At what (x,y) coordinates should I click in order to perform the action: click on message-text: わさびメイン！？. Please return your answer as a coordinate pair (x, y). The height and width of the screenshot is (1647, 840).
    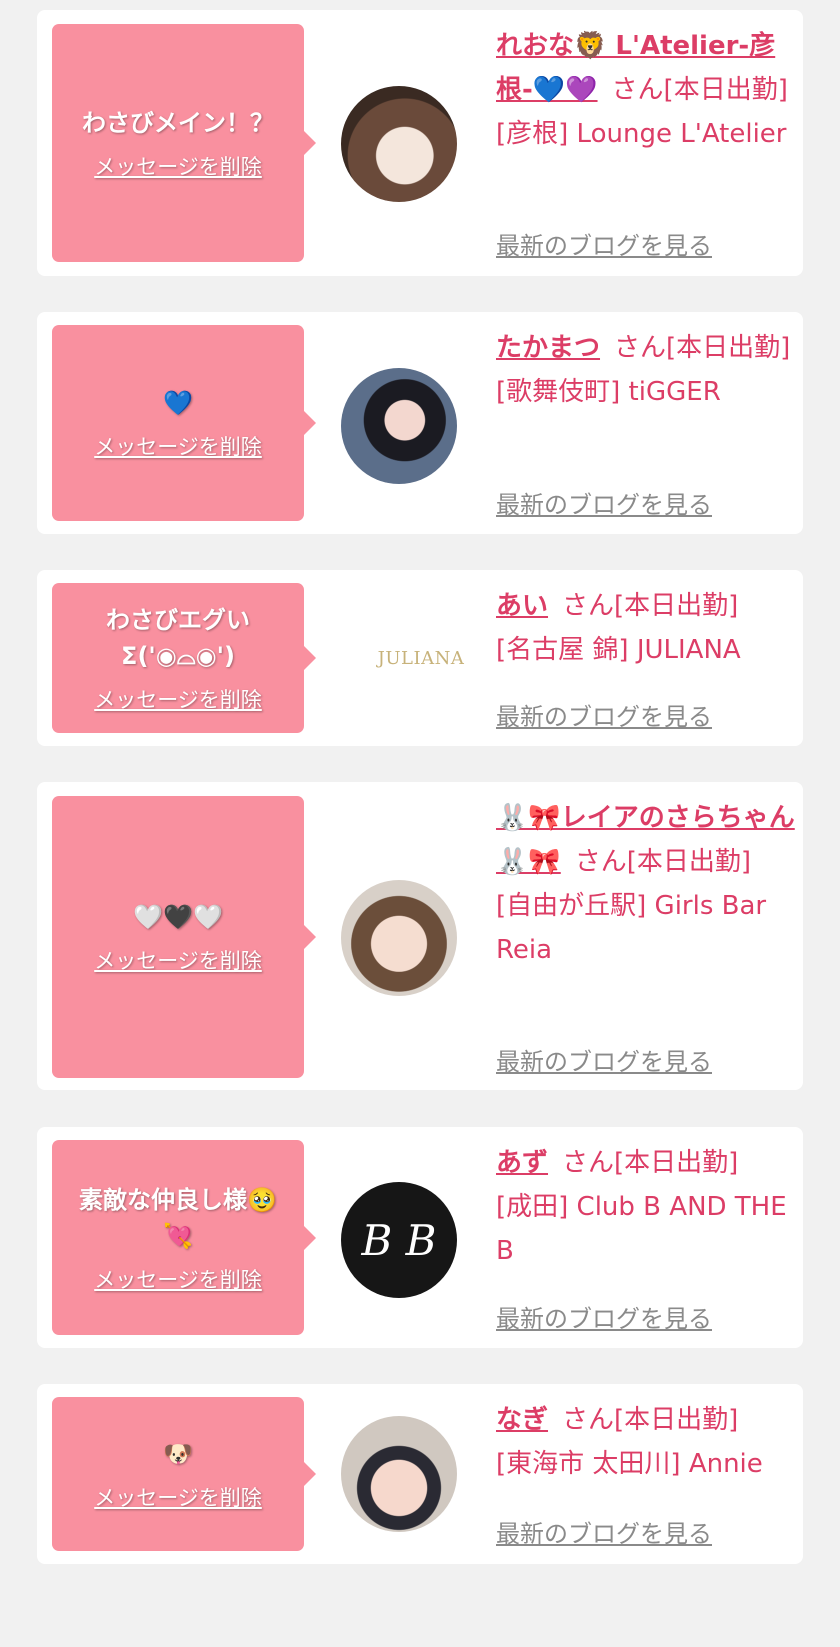
    Looking at the image, I should click on (178, 123).